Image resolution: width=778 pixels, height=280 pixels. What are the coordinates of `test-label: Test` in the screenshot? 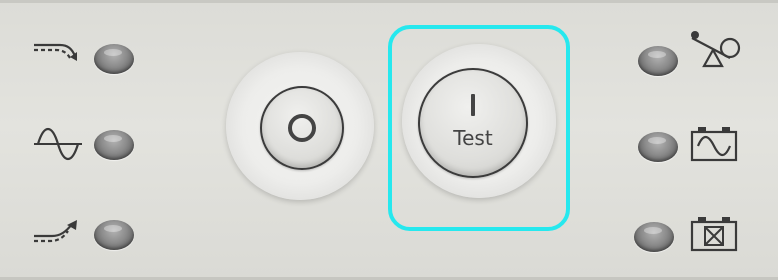 It's located at (473, 138).